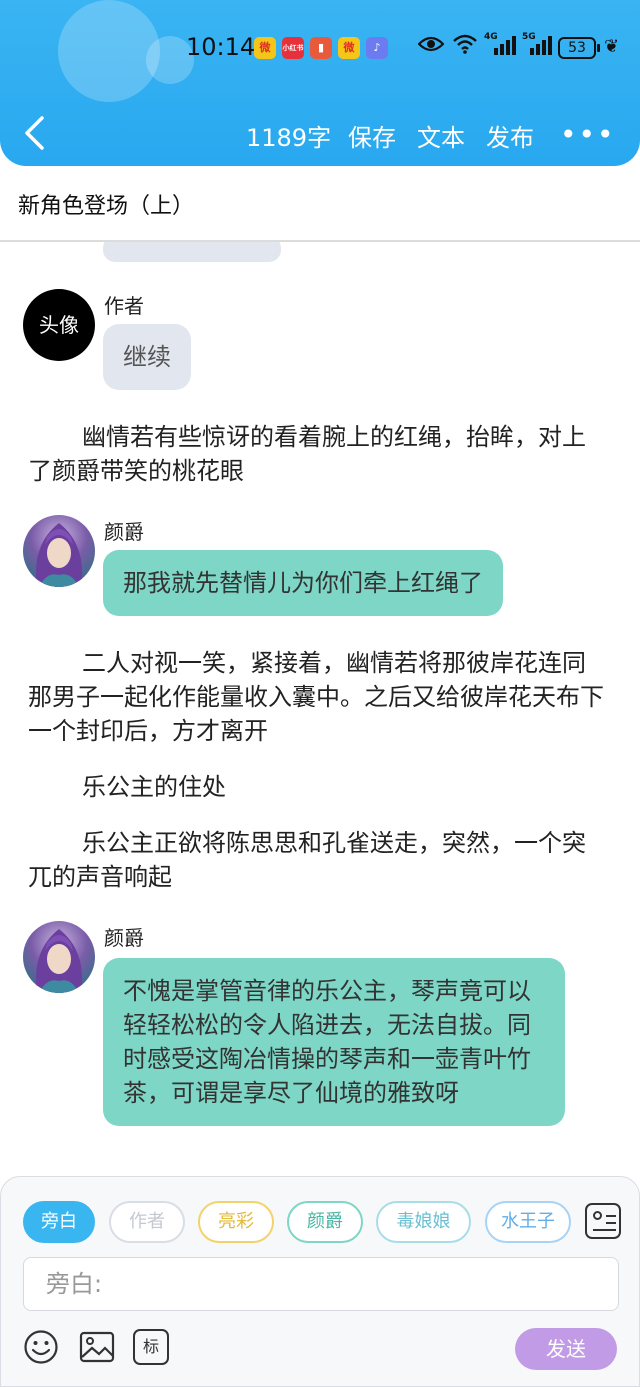  I want to click on back-button, so click(37, 134).